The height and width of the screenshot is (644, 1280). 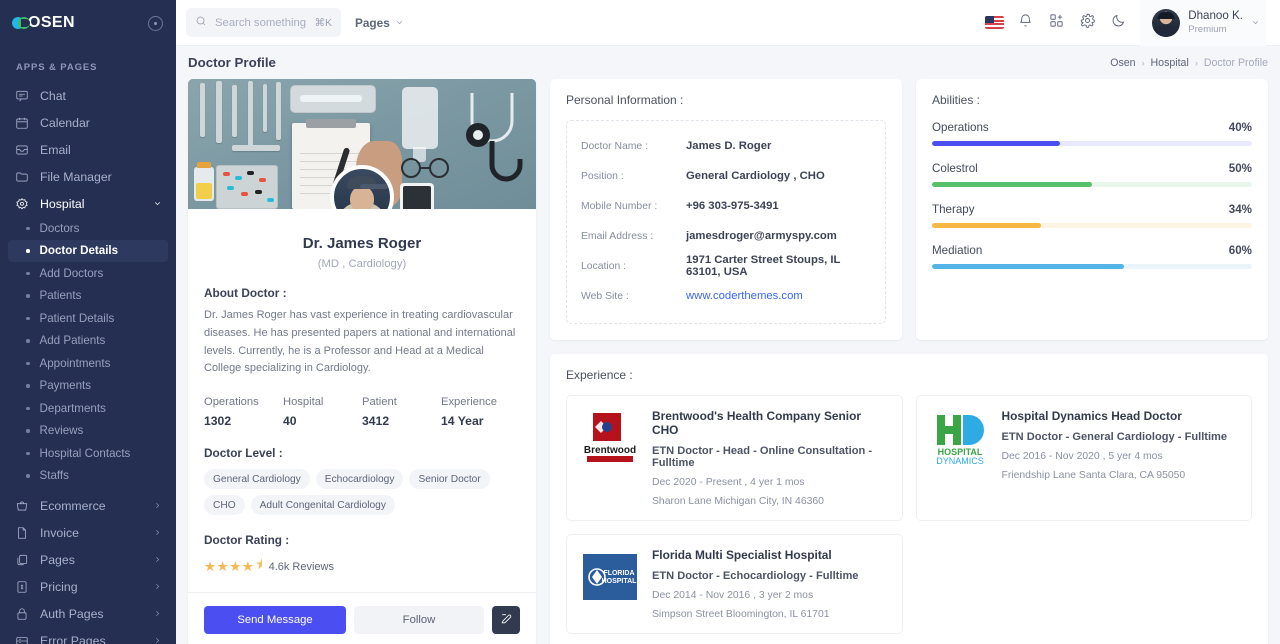 What do you see at coordinates (88, 341) in the screenshot?
I see `sidebar-subitem-add-patients: Add Patients` at bounding box center [88, 341].